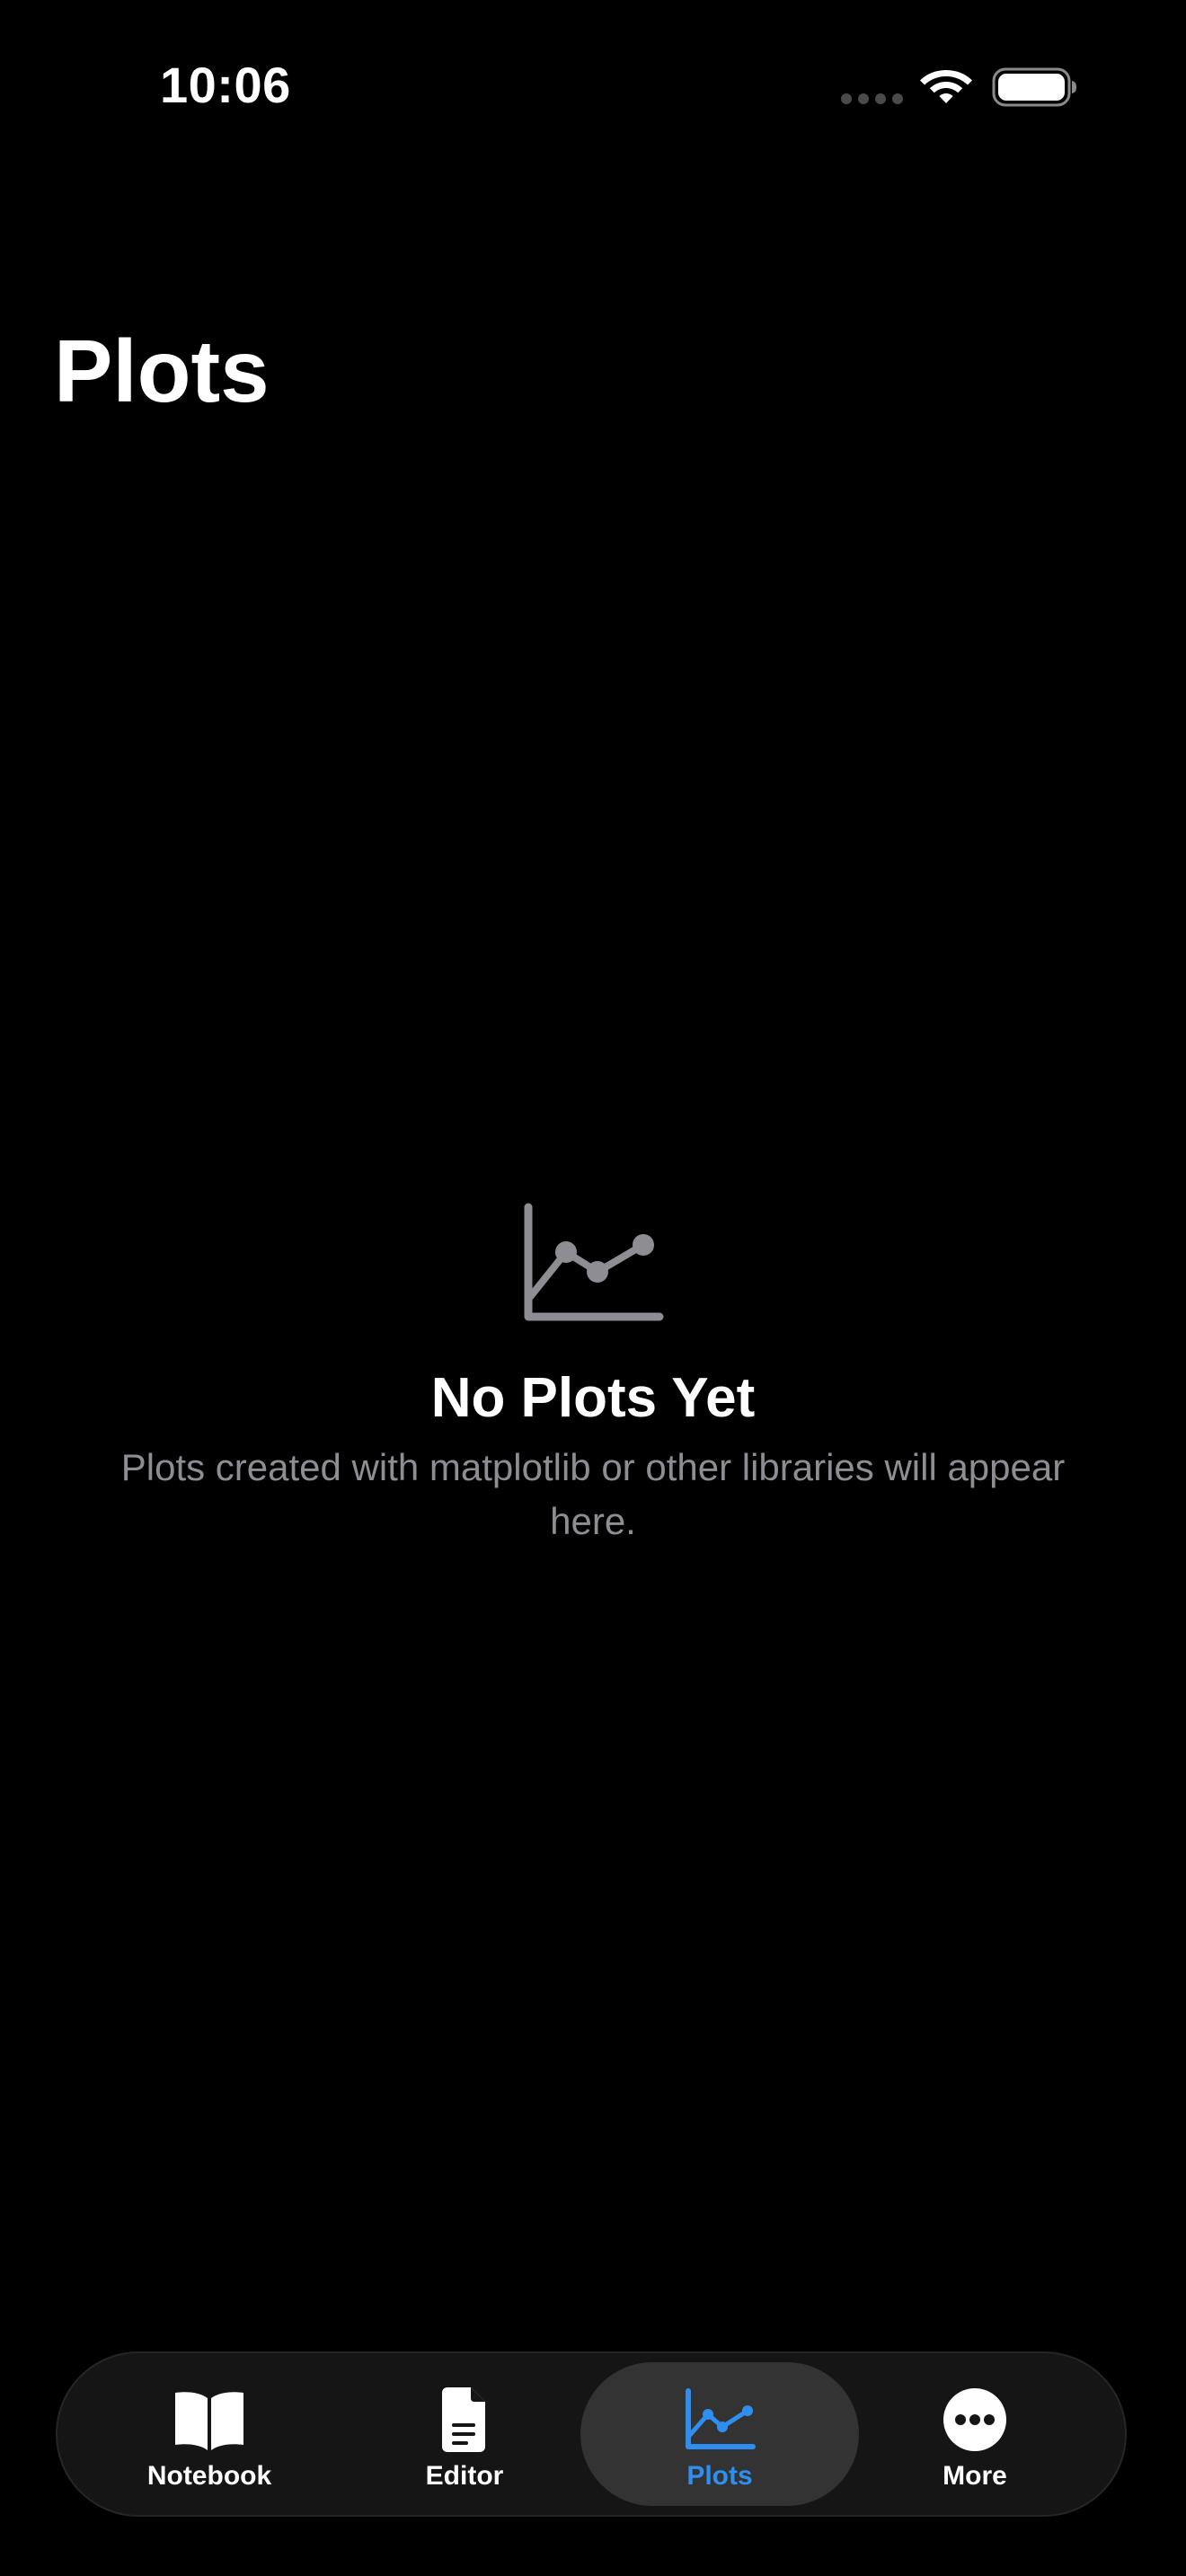 The height and width of the screenshot is (2576, 1186). What do you see at coordinates (719, 2476) in the screenshot?
I see `tab-label: Plots` at bounding box center [719, 2476].